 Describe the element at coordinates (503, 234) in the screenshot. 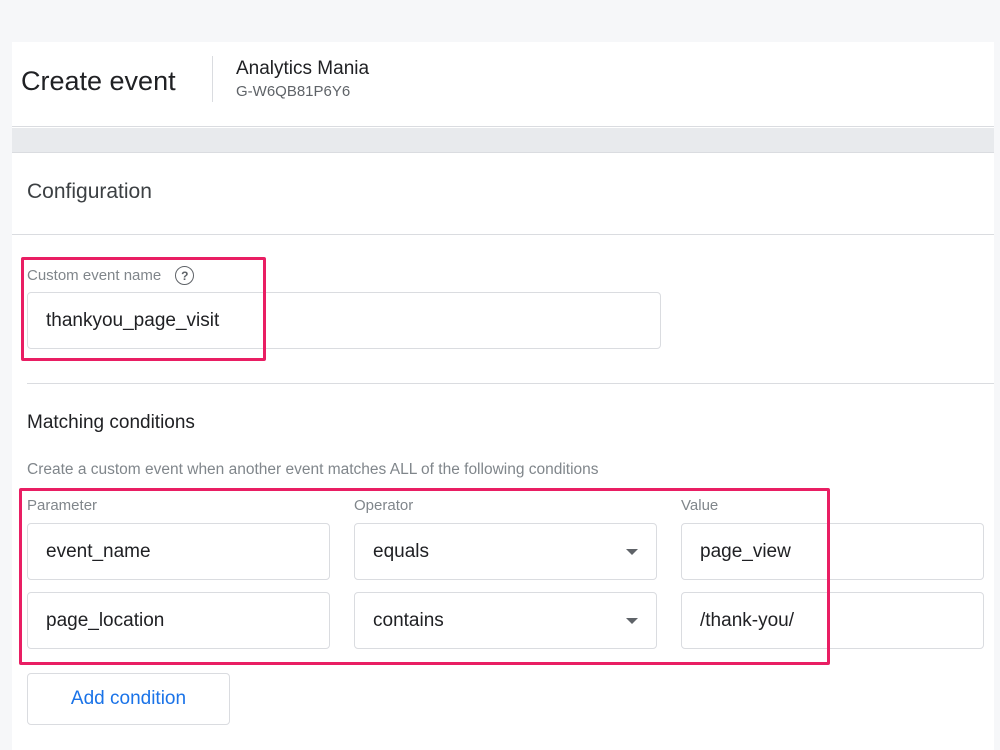

I see `section-divider` at that location.